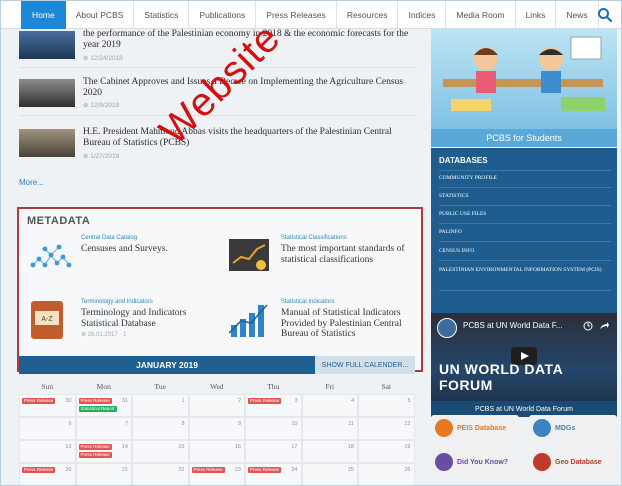  I want to click on dictionary-icon: A-Z, so click(47, 320).